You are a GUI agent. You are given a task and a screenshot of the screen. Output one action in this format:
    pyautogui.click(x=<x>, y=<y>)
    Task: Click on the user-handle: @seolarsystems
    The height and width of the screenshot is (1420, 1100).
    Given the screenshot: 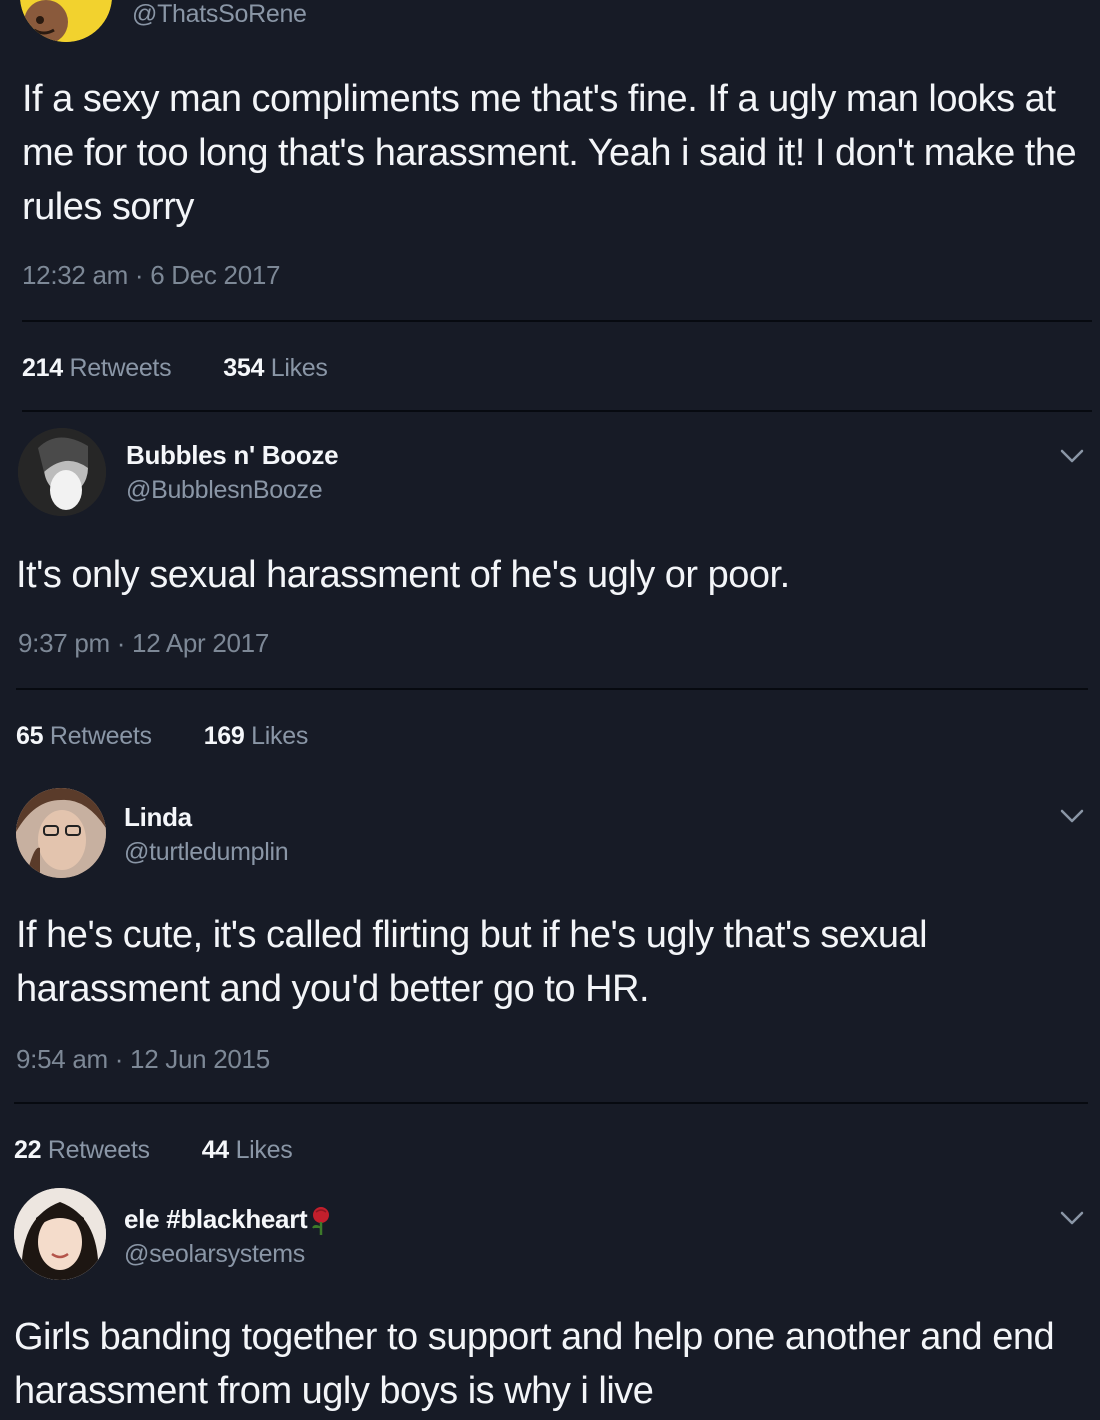 What is the action you would take?
    pyautogui.click(x=214, y=1254)
    